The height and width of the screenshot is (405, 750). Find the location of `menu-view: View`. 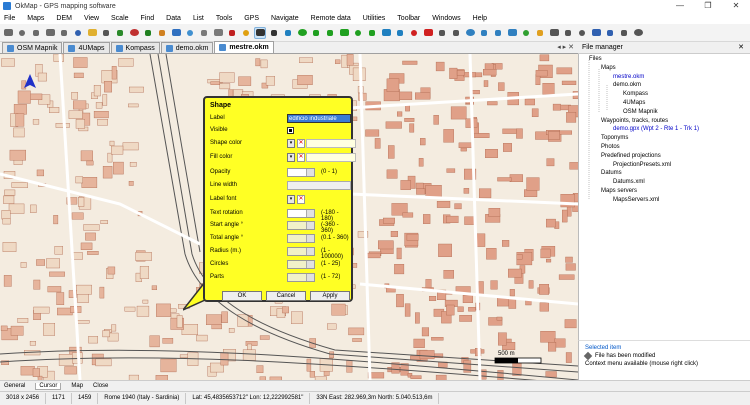

menu-view: View is located at coordinates (91, 18).